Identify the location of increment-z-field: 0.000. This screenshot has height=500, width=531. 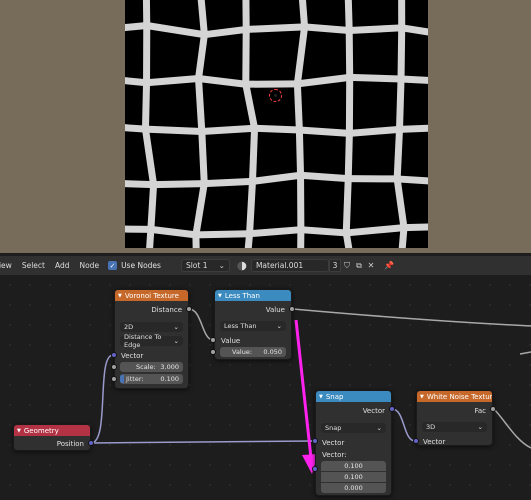
(353, 488).